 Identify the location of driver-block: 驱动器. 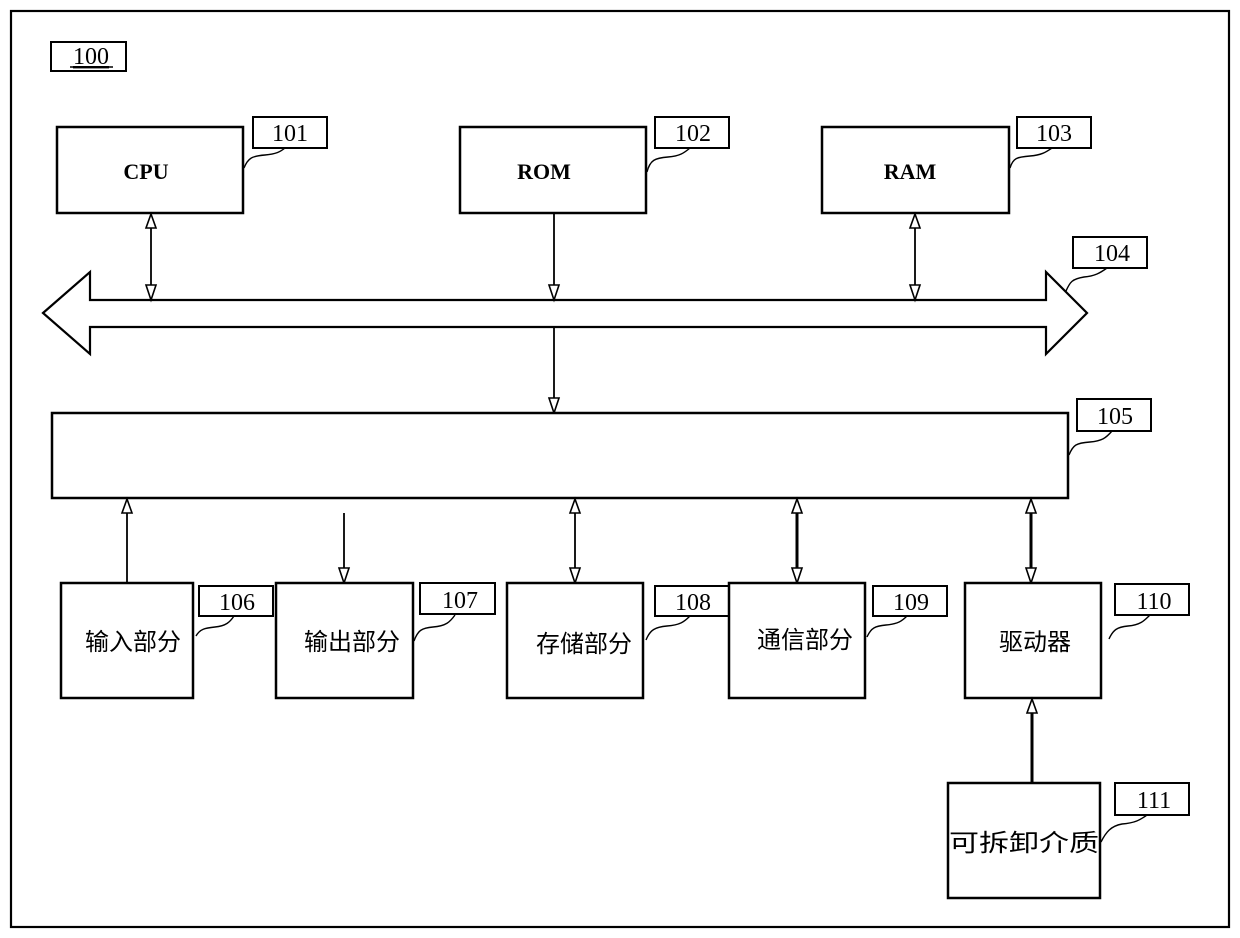
(1033, 640).